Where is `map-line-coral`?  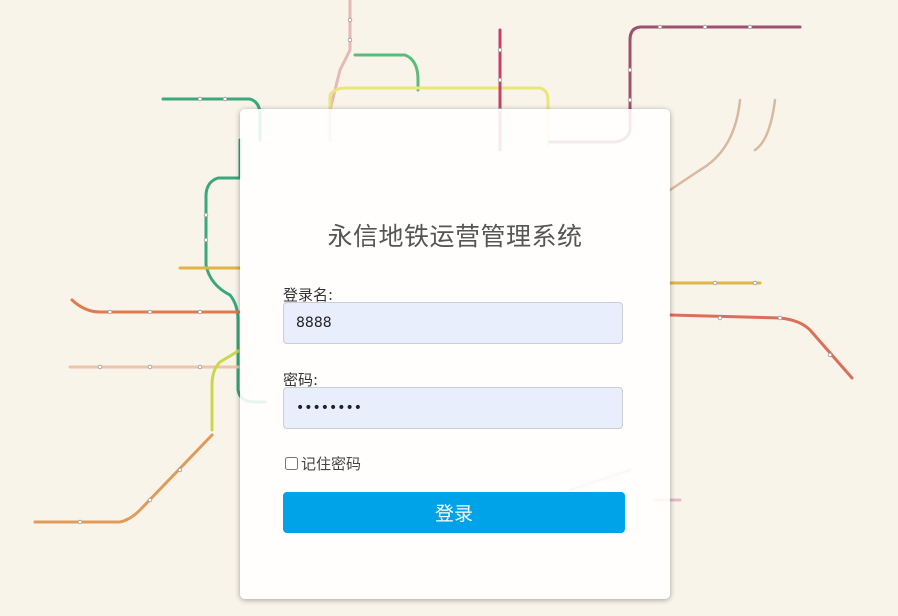 map-line-coral is located at coordinates (761, 346).